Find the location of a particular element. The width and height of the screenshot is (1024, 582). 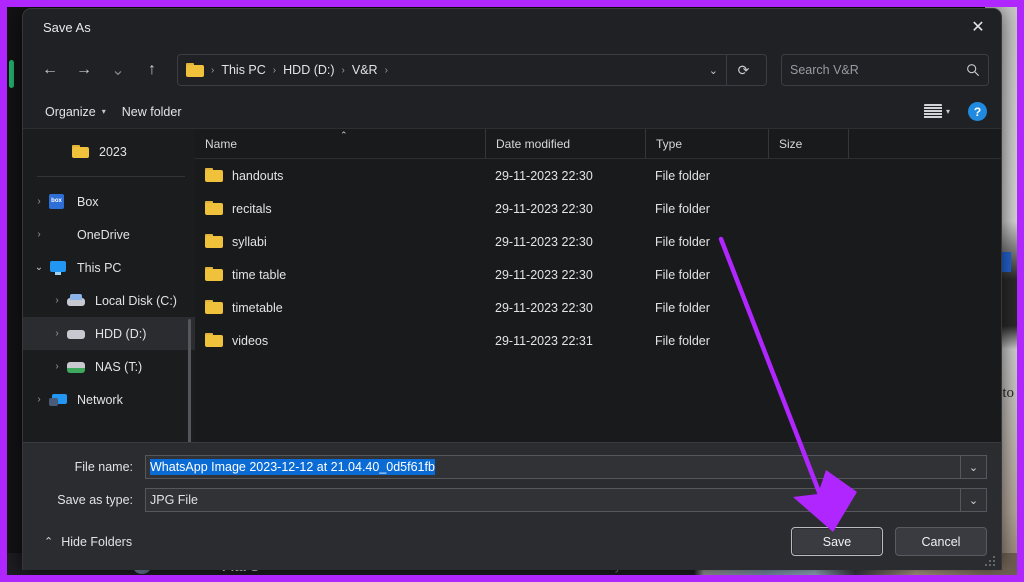

file-name: timetable is located at coordinates (257, 307).